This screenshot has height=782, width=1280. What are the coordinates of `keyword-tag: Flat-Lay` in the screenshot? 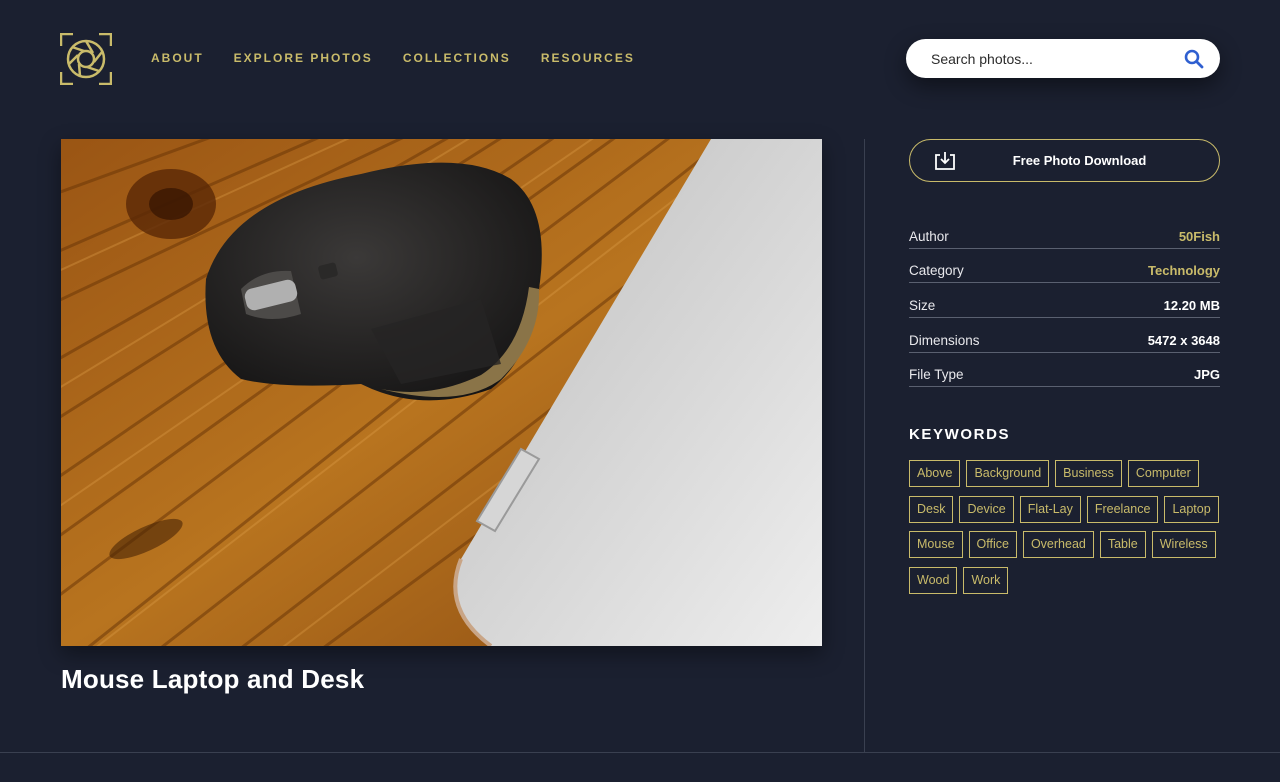 It's located at (1050, 509).